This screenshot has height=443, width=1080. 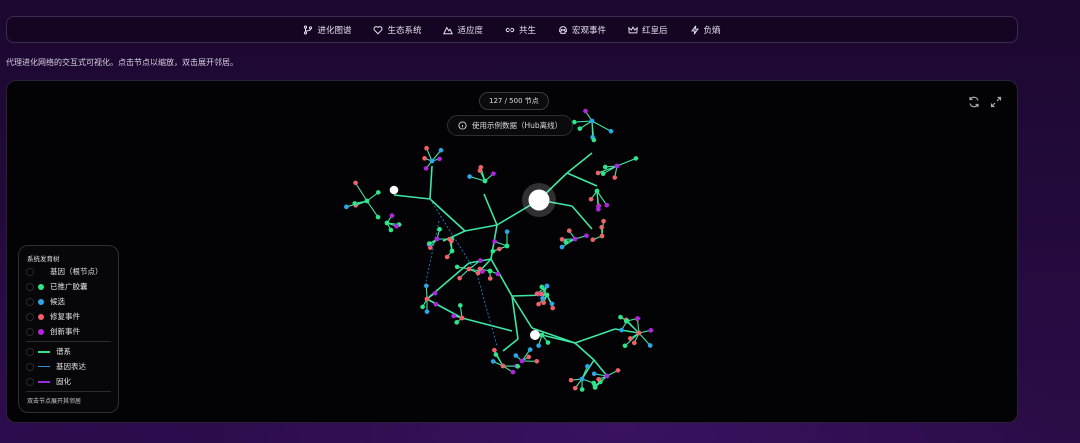 I want to click on legend-edge-gene-expression: 基因表达, so click(x=56, y=366).